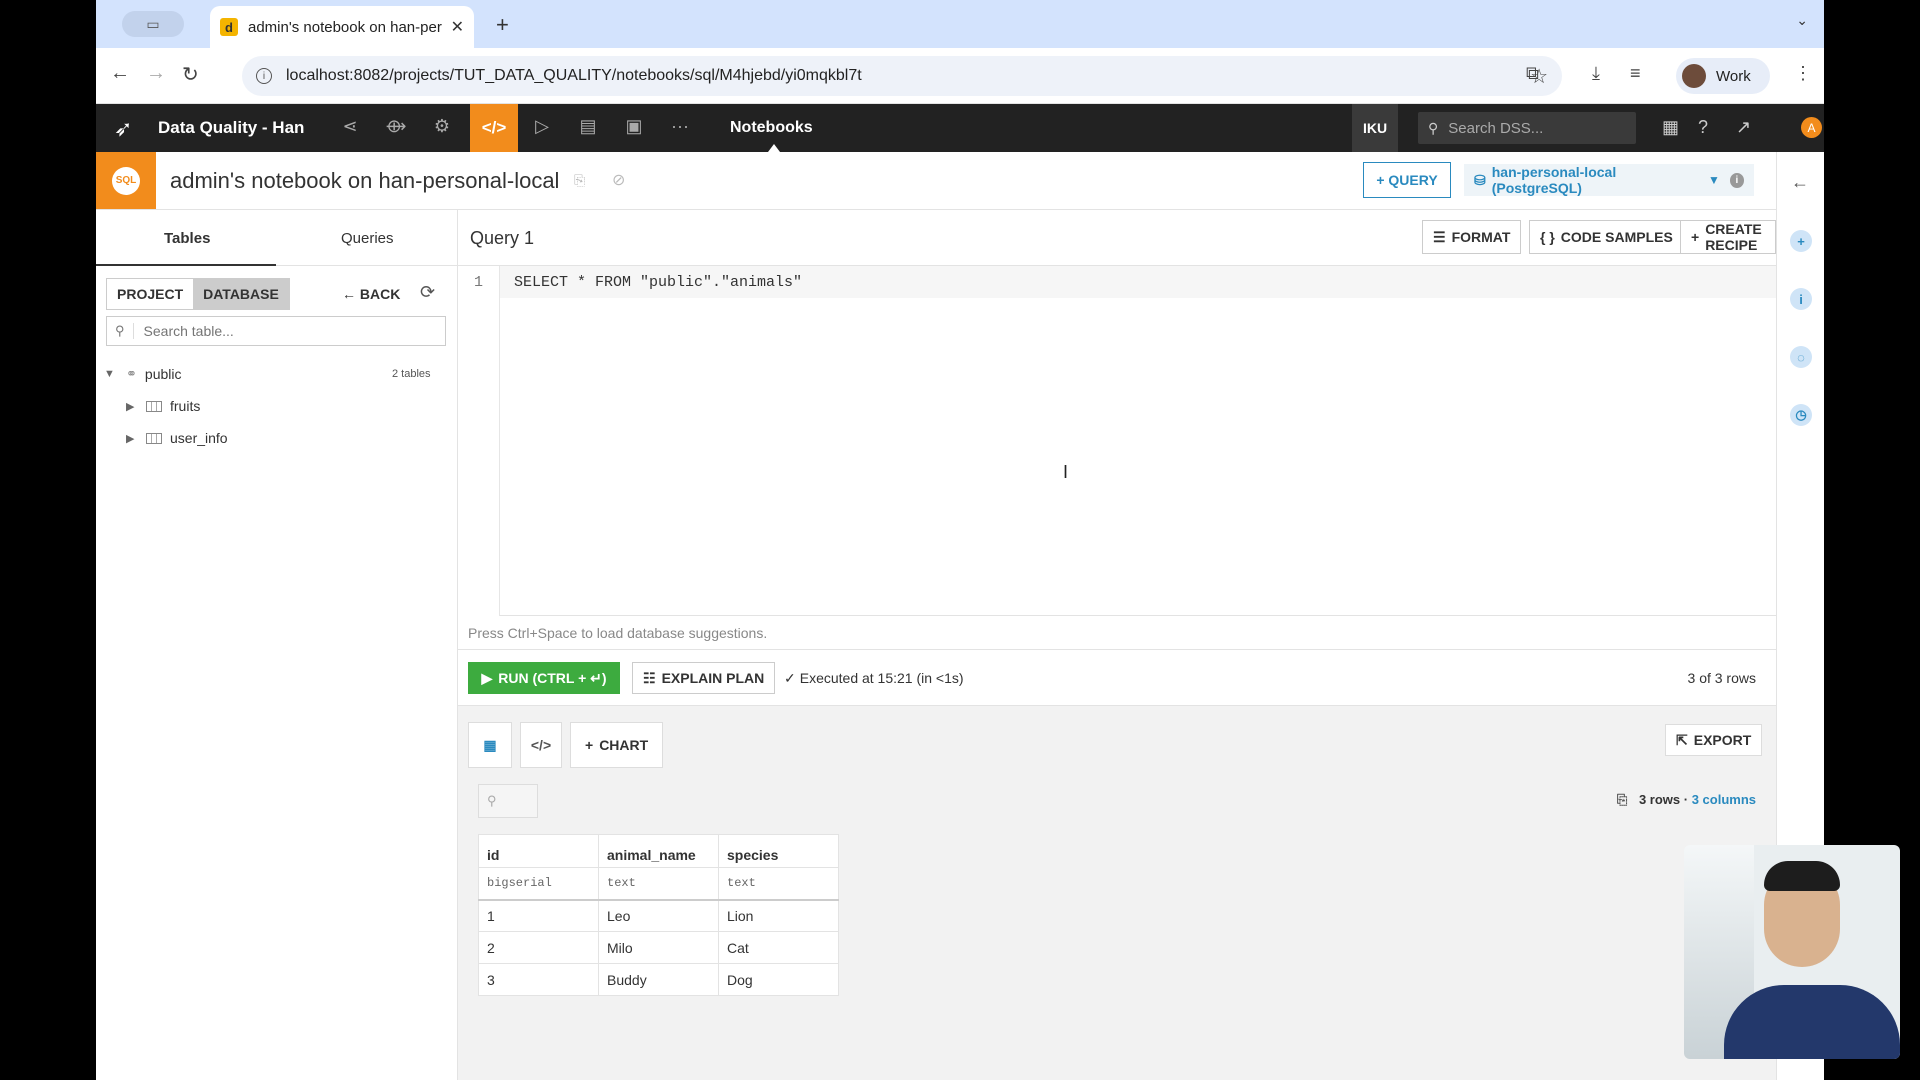 The width and height of the screenshot is (1920, 1080). I want to click on results-search-icon: ⚲, so click(508, 801).